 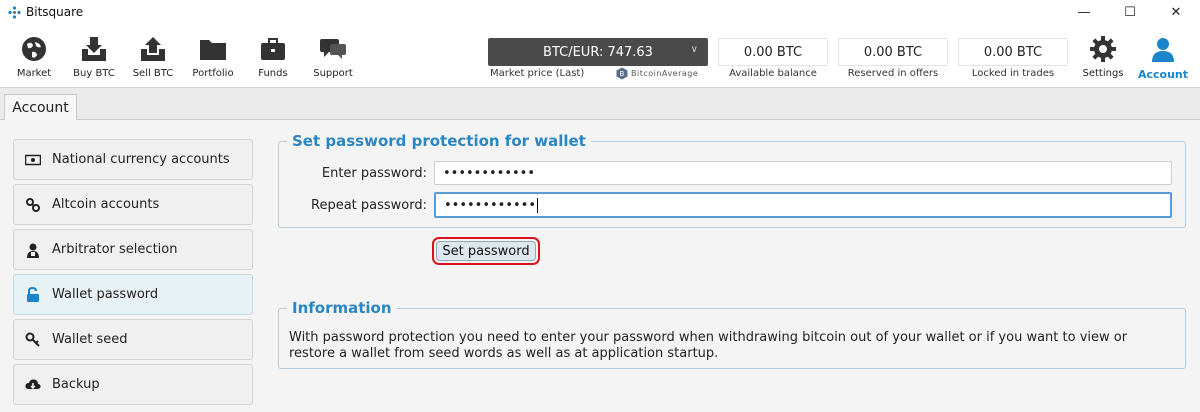 I want to click on reserved-offers-label: Reserved in offers, so click(x=893, y=73).